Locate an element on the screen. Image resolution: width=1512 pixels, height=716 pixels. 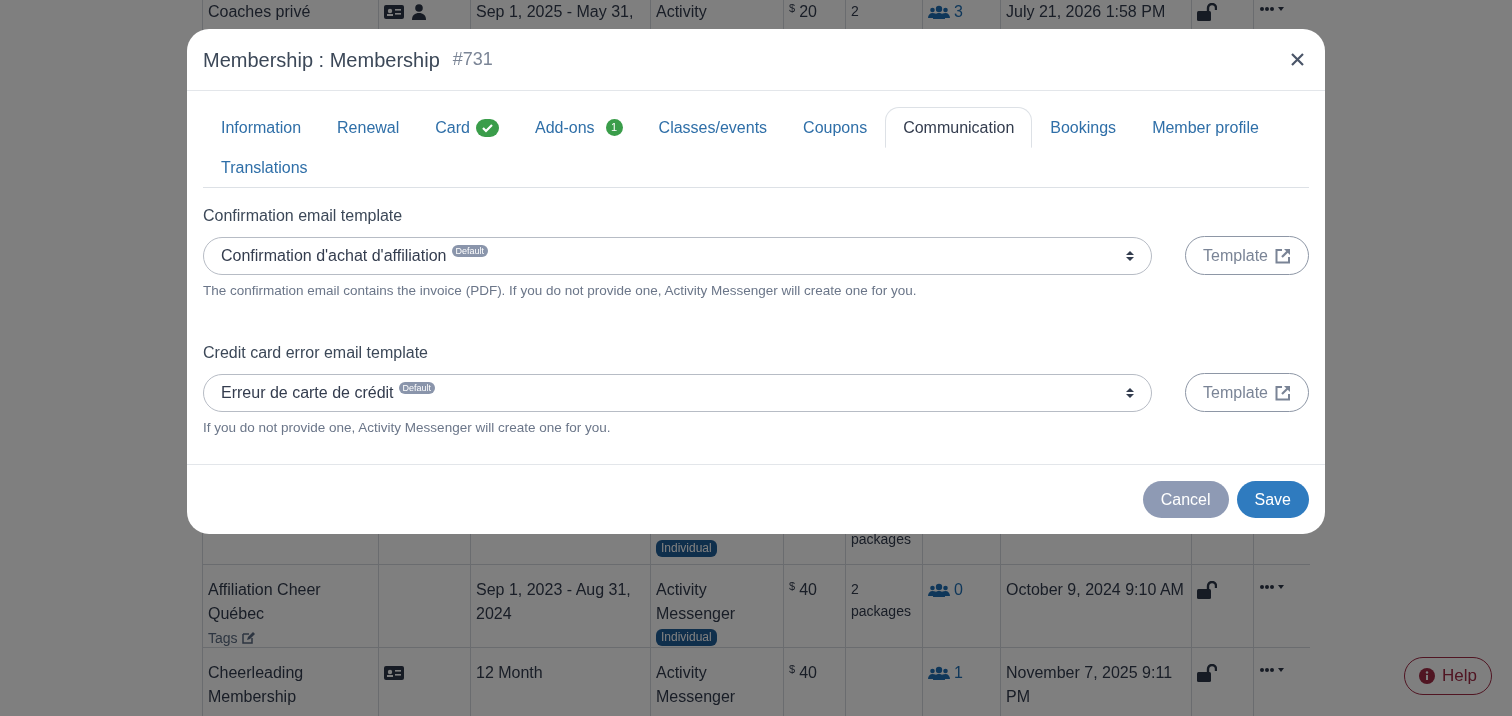
row-name: Coaches privé is located at coordinates (260, 12).